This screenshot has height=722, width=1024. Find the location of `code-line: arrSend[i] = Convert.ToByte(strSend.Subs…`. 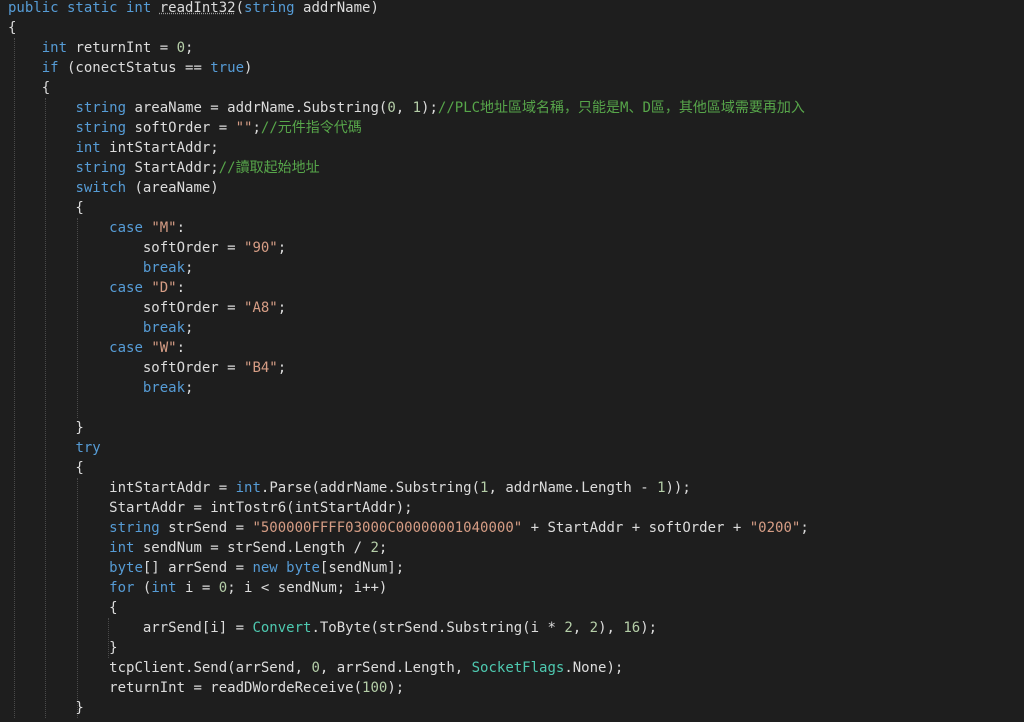

code-line: arrSend[i] = Convert.ToByte(strSend.Subs… is located at coordinates (332, 628).